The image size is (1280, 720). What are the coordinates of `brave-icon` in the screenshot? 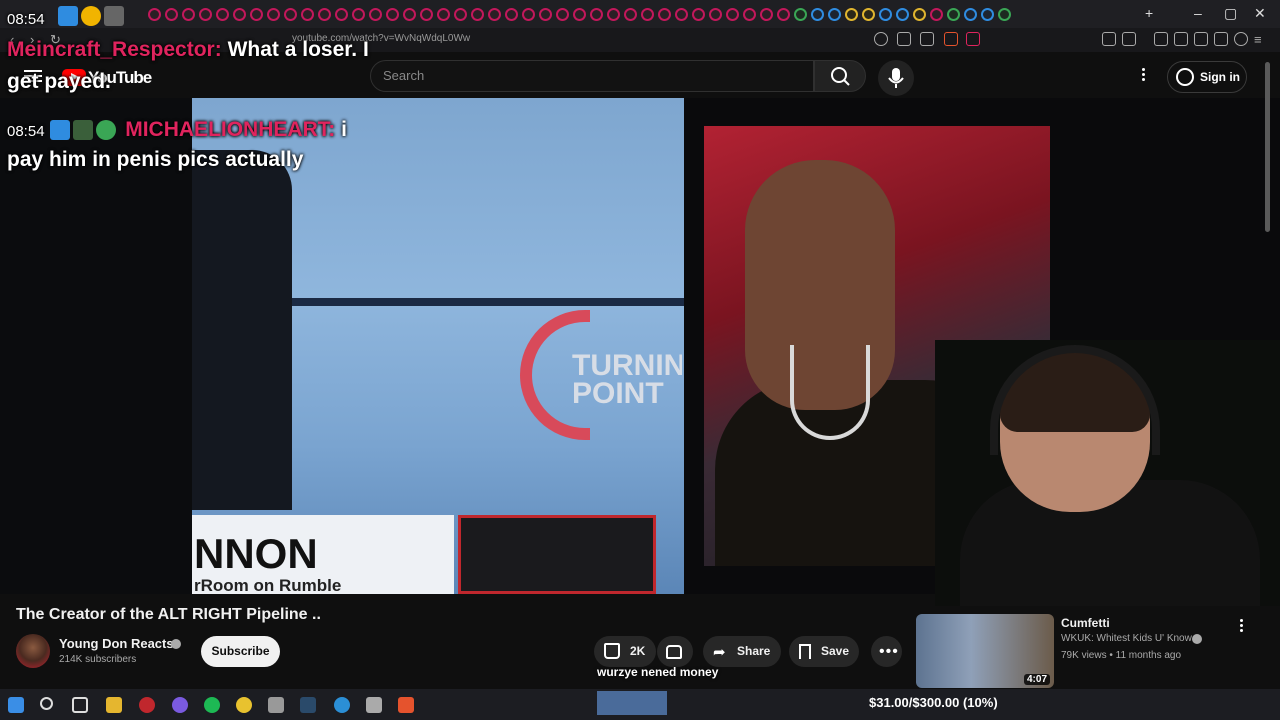 It's located at (406, 705).